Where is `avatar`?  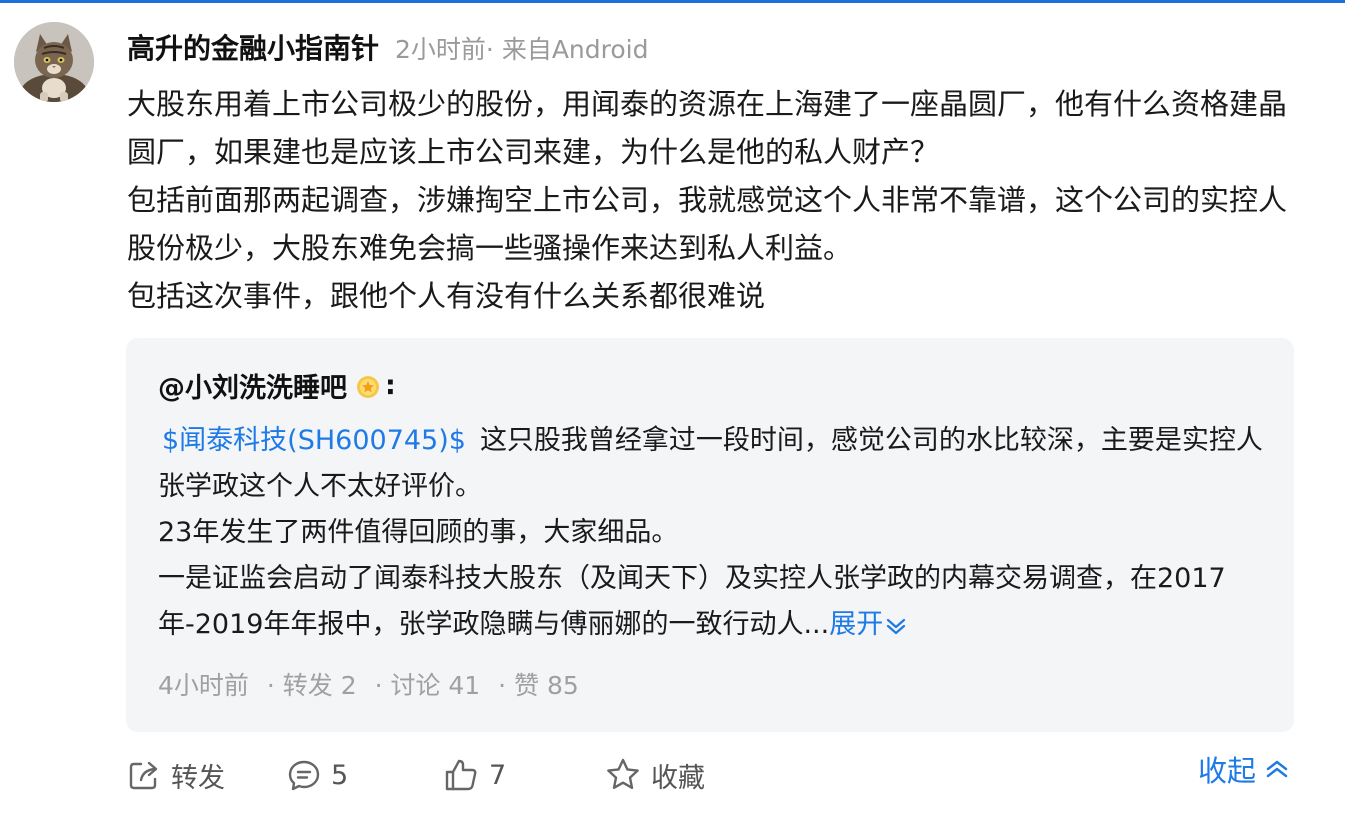 avatar is located at coordinates (54, 62).